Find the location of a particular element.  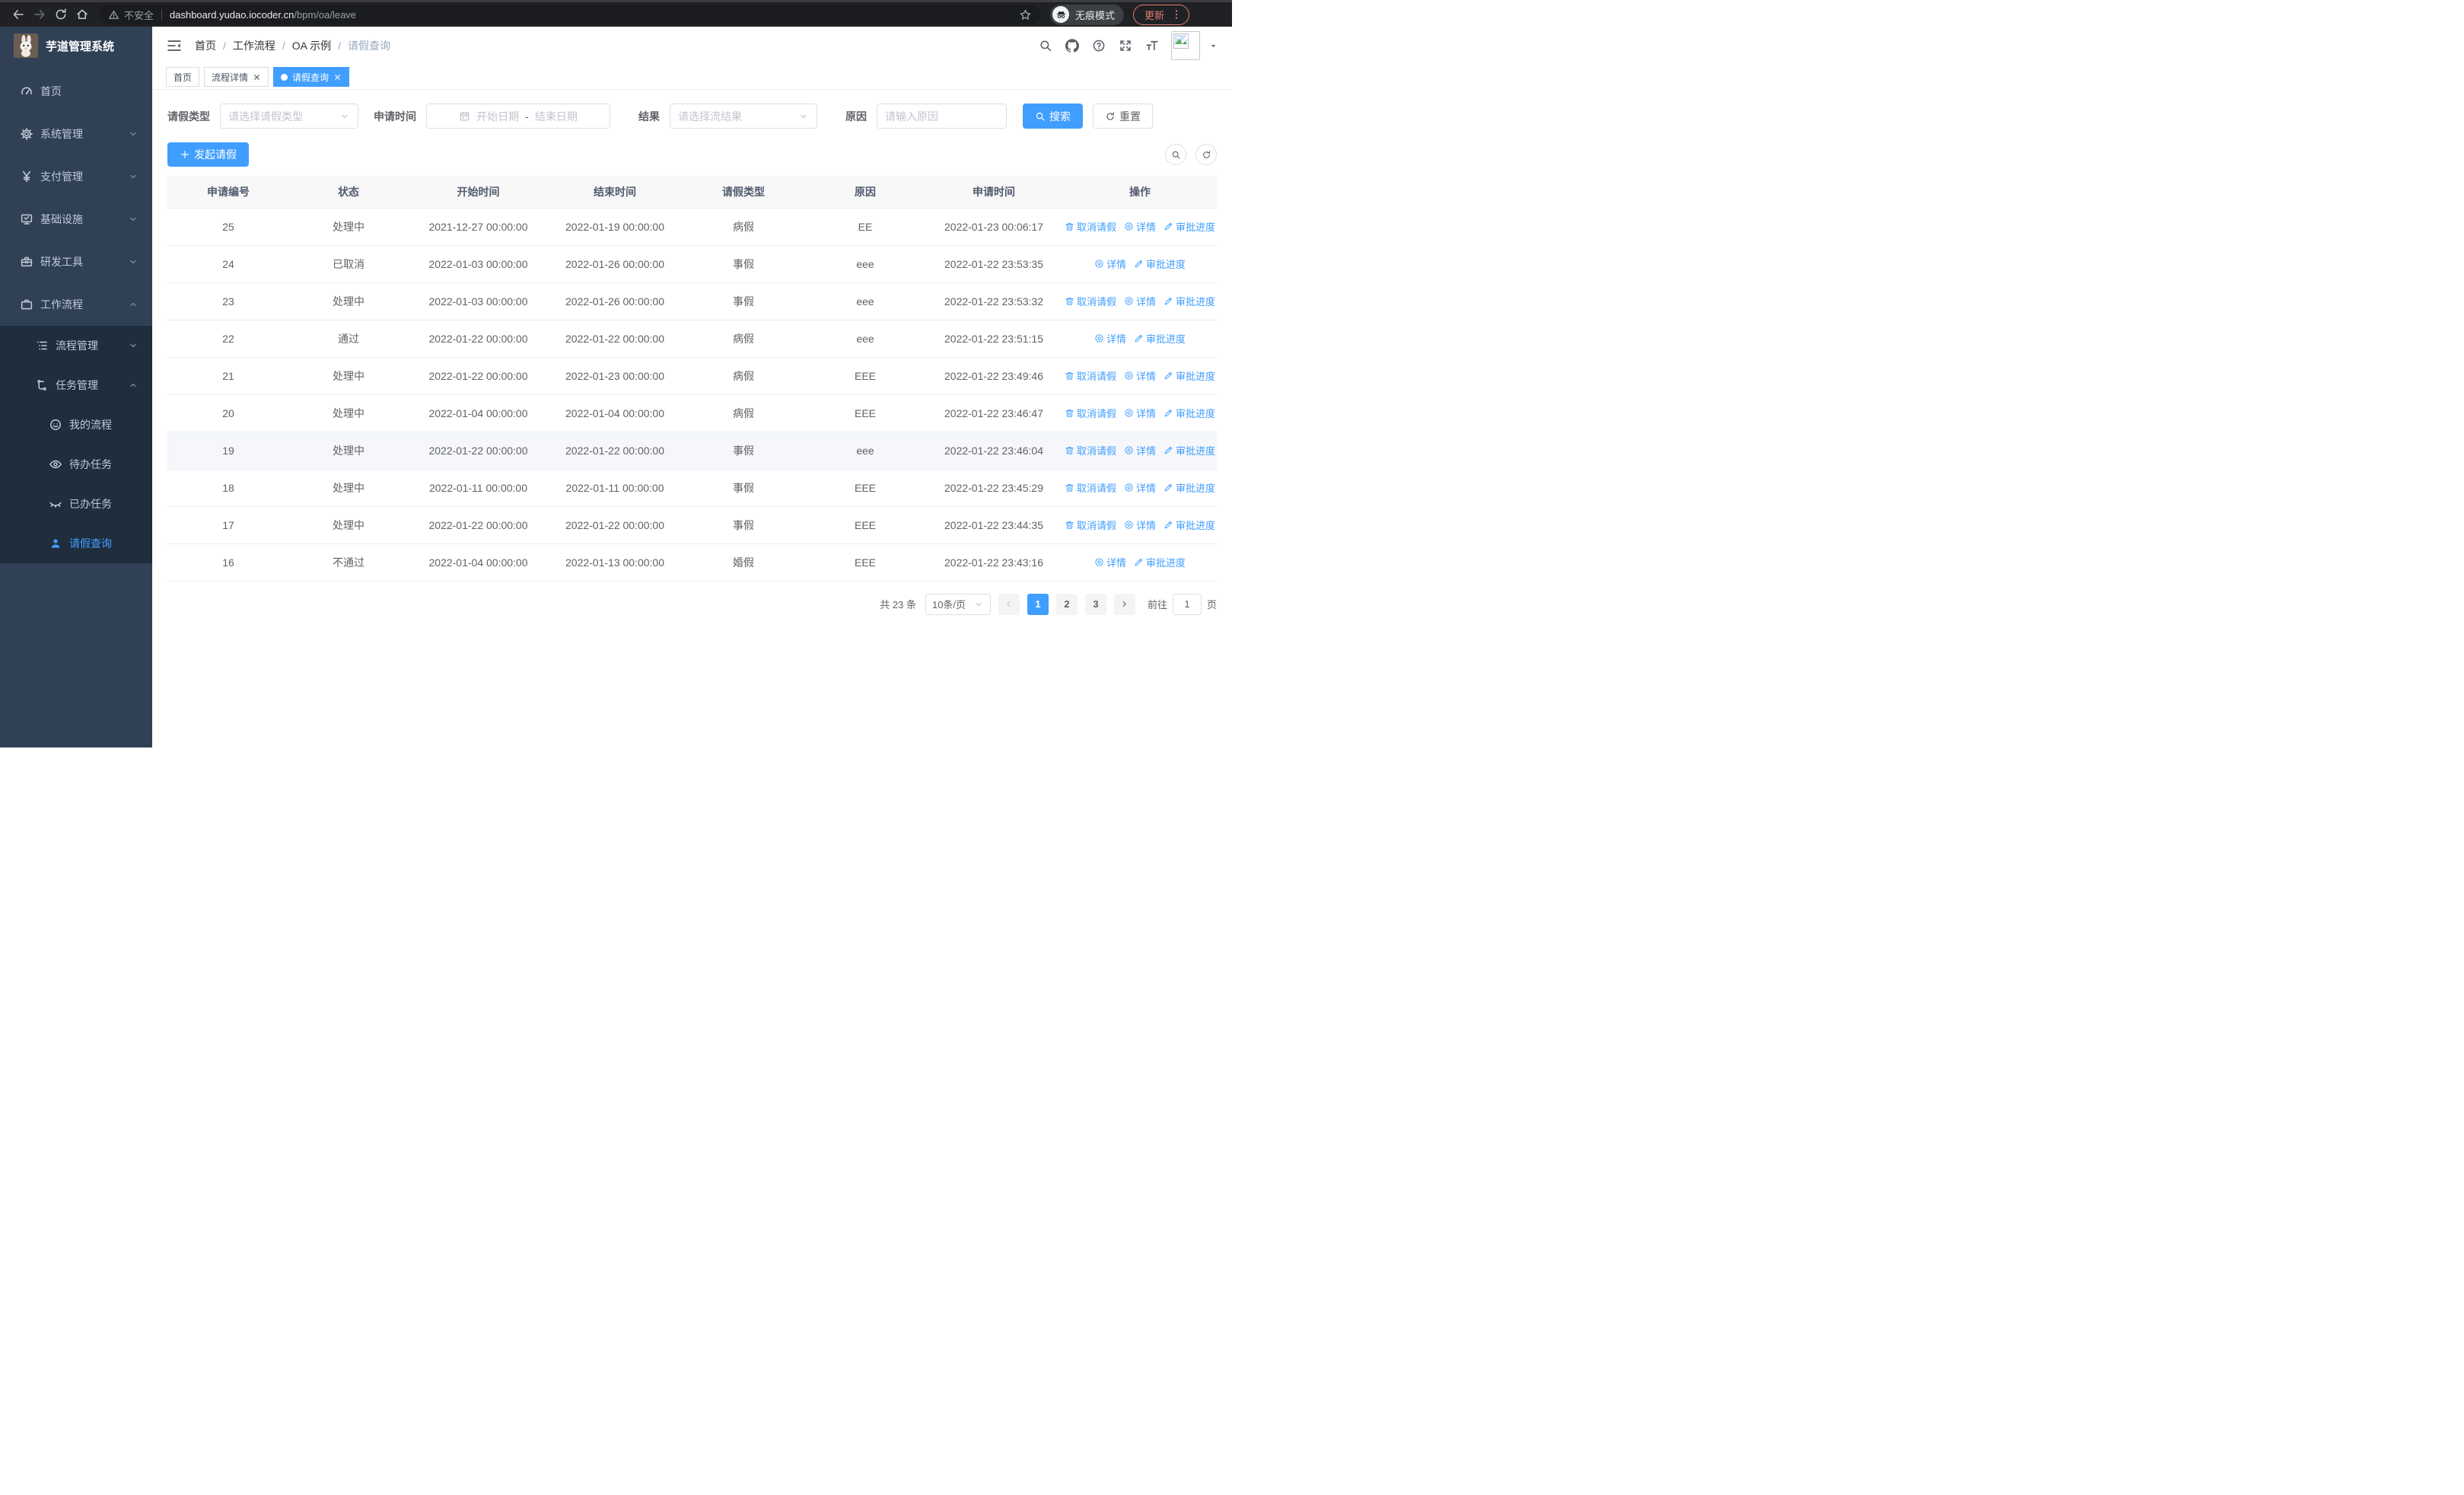

sidebar-item-leave-query: 请假查询 is located at coordinates (76, 544).